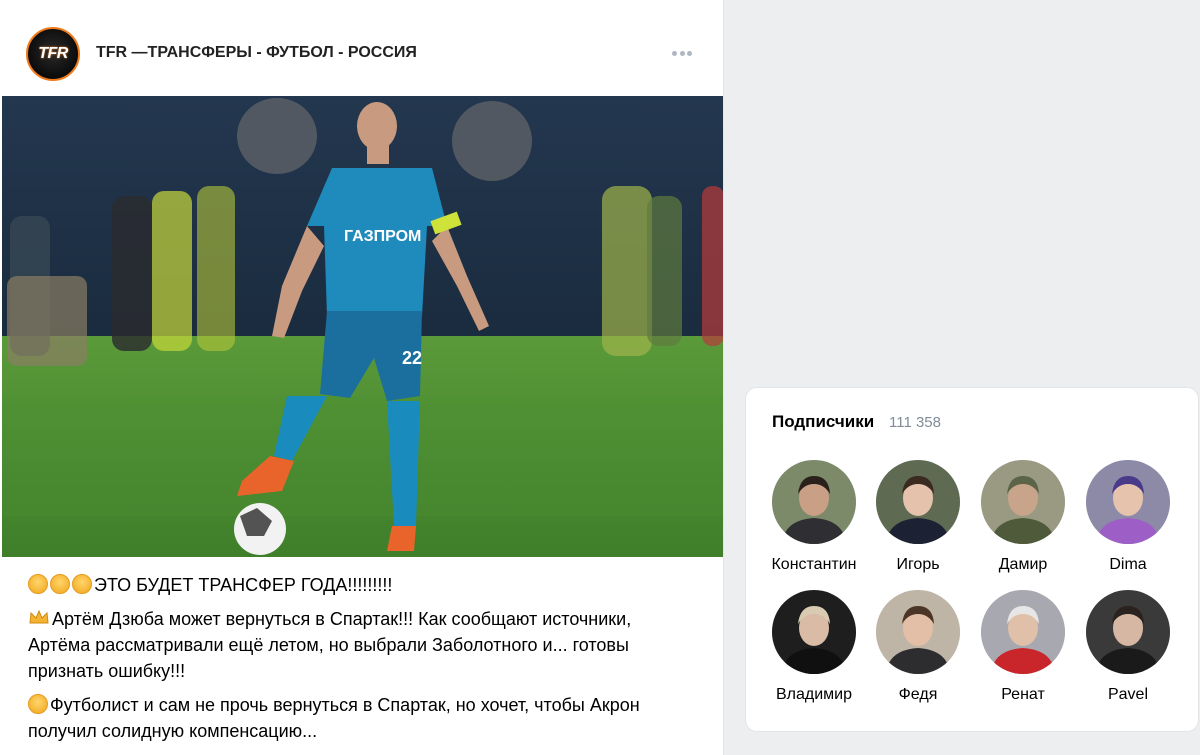 The width and height of the screenshot is (1200, 755). What do you see at coordinates (1128, 565) in the screenshot?
I see `subscriber-name: Dima` at bounding box center [1128, 565].